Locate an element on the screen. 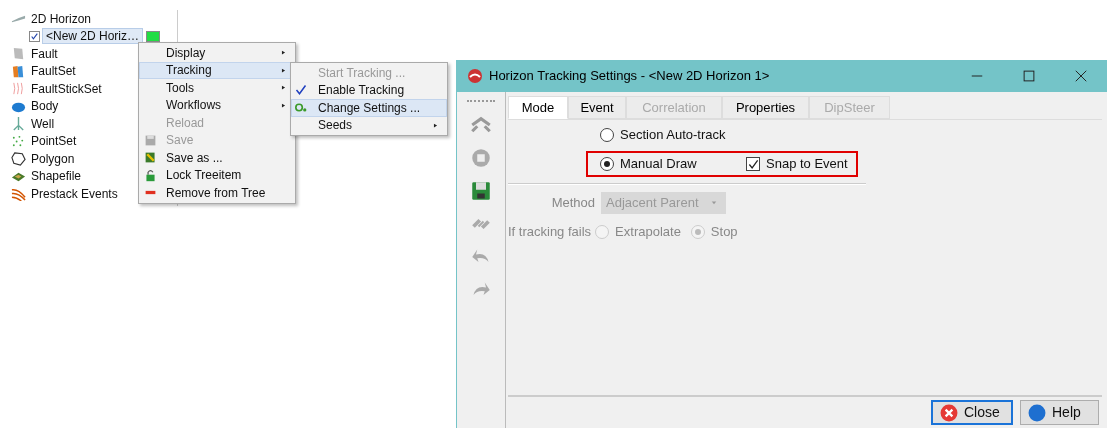  padlock-icon is located at coordinates (150, 175).